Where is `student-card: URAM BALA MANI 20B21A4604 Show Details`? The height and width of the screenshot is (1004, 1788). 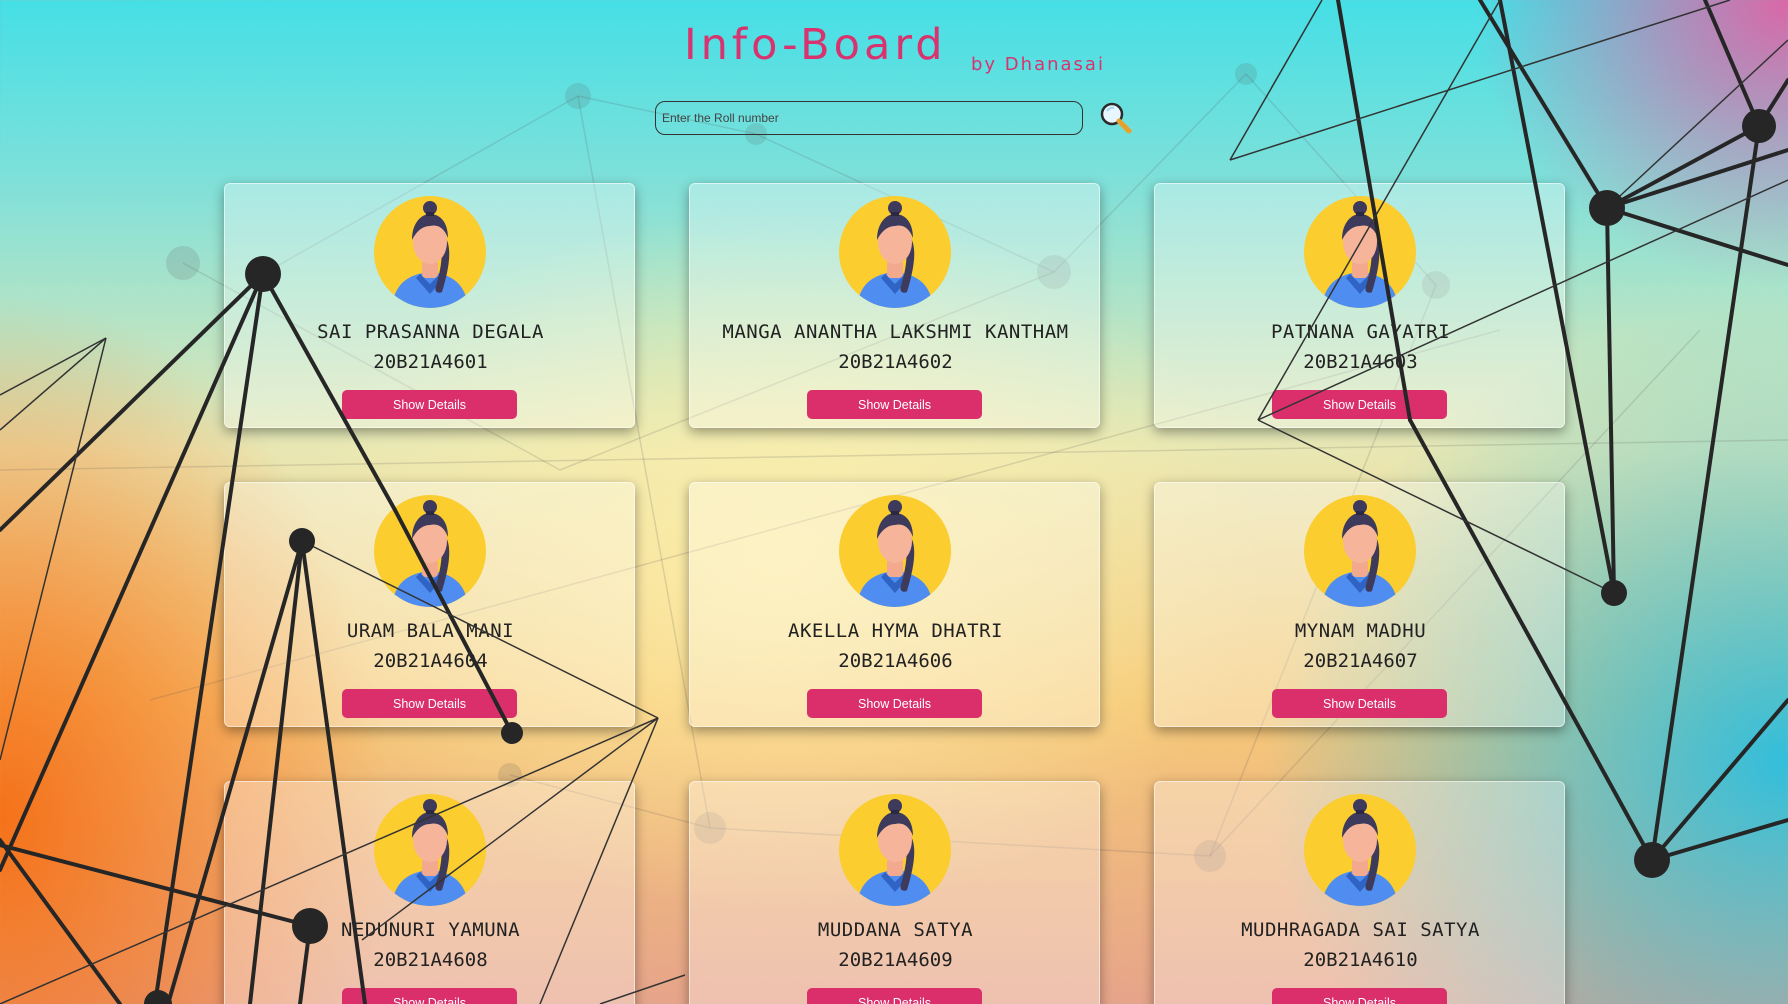
student-card: URAM BALA MANI 20B21A4604 Show Details is located at coordinates (429, 604).